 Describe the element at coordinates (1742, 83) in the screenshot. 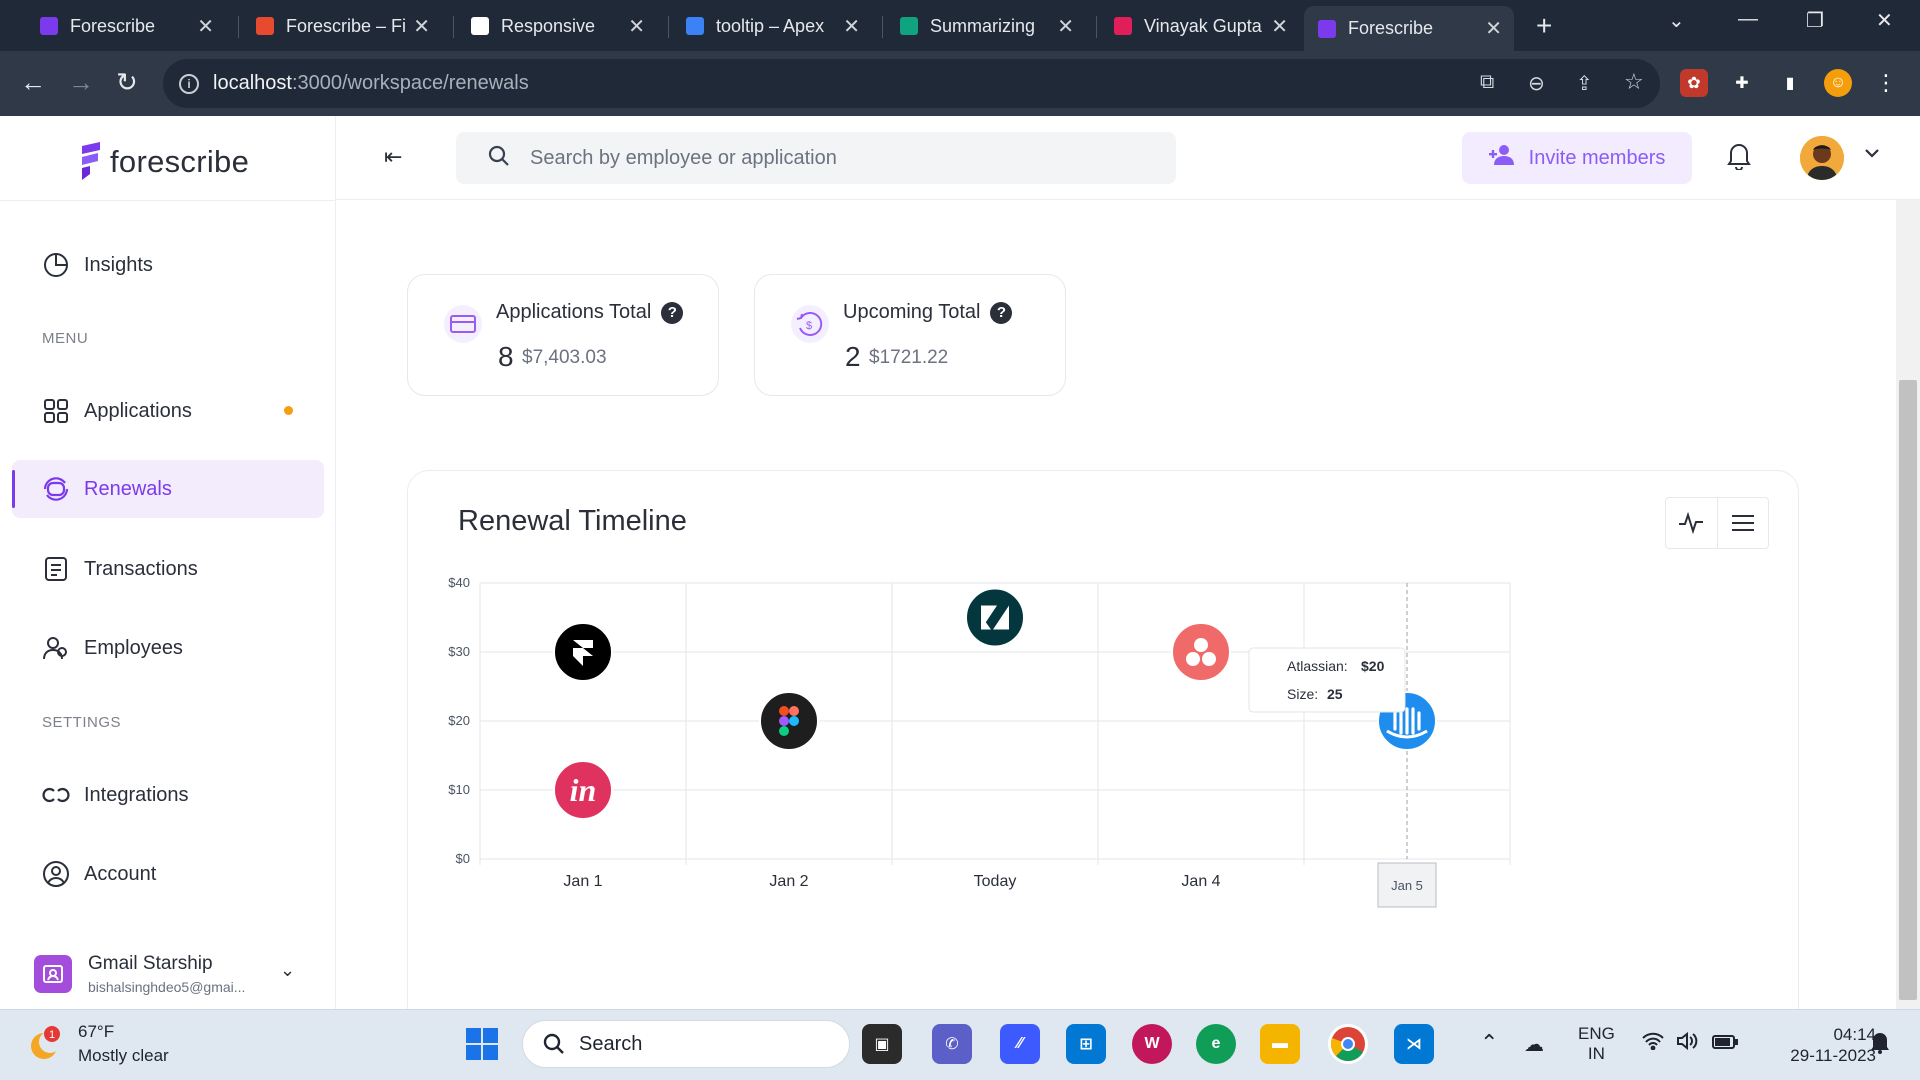

I see `extensions-puzzle-icon: ✚` at that location.